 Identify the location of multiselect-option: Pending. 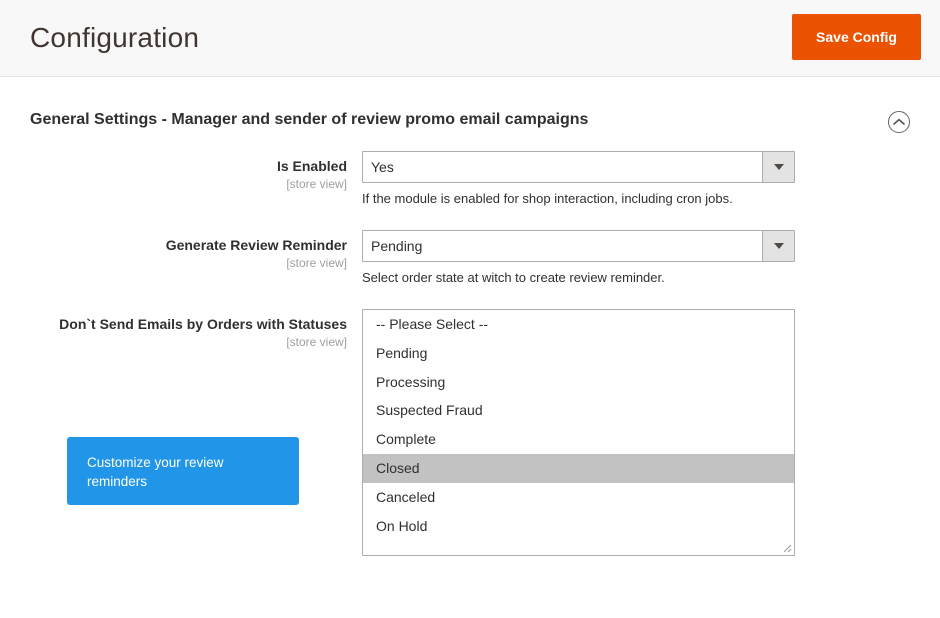
(578, 353).